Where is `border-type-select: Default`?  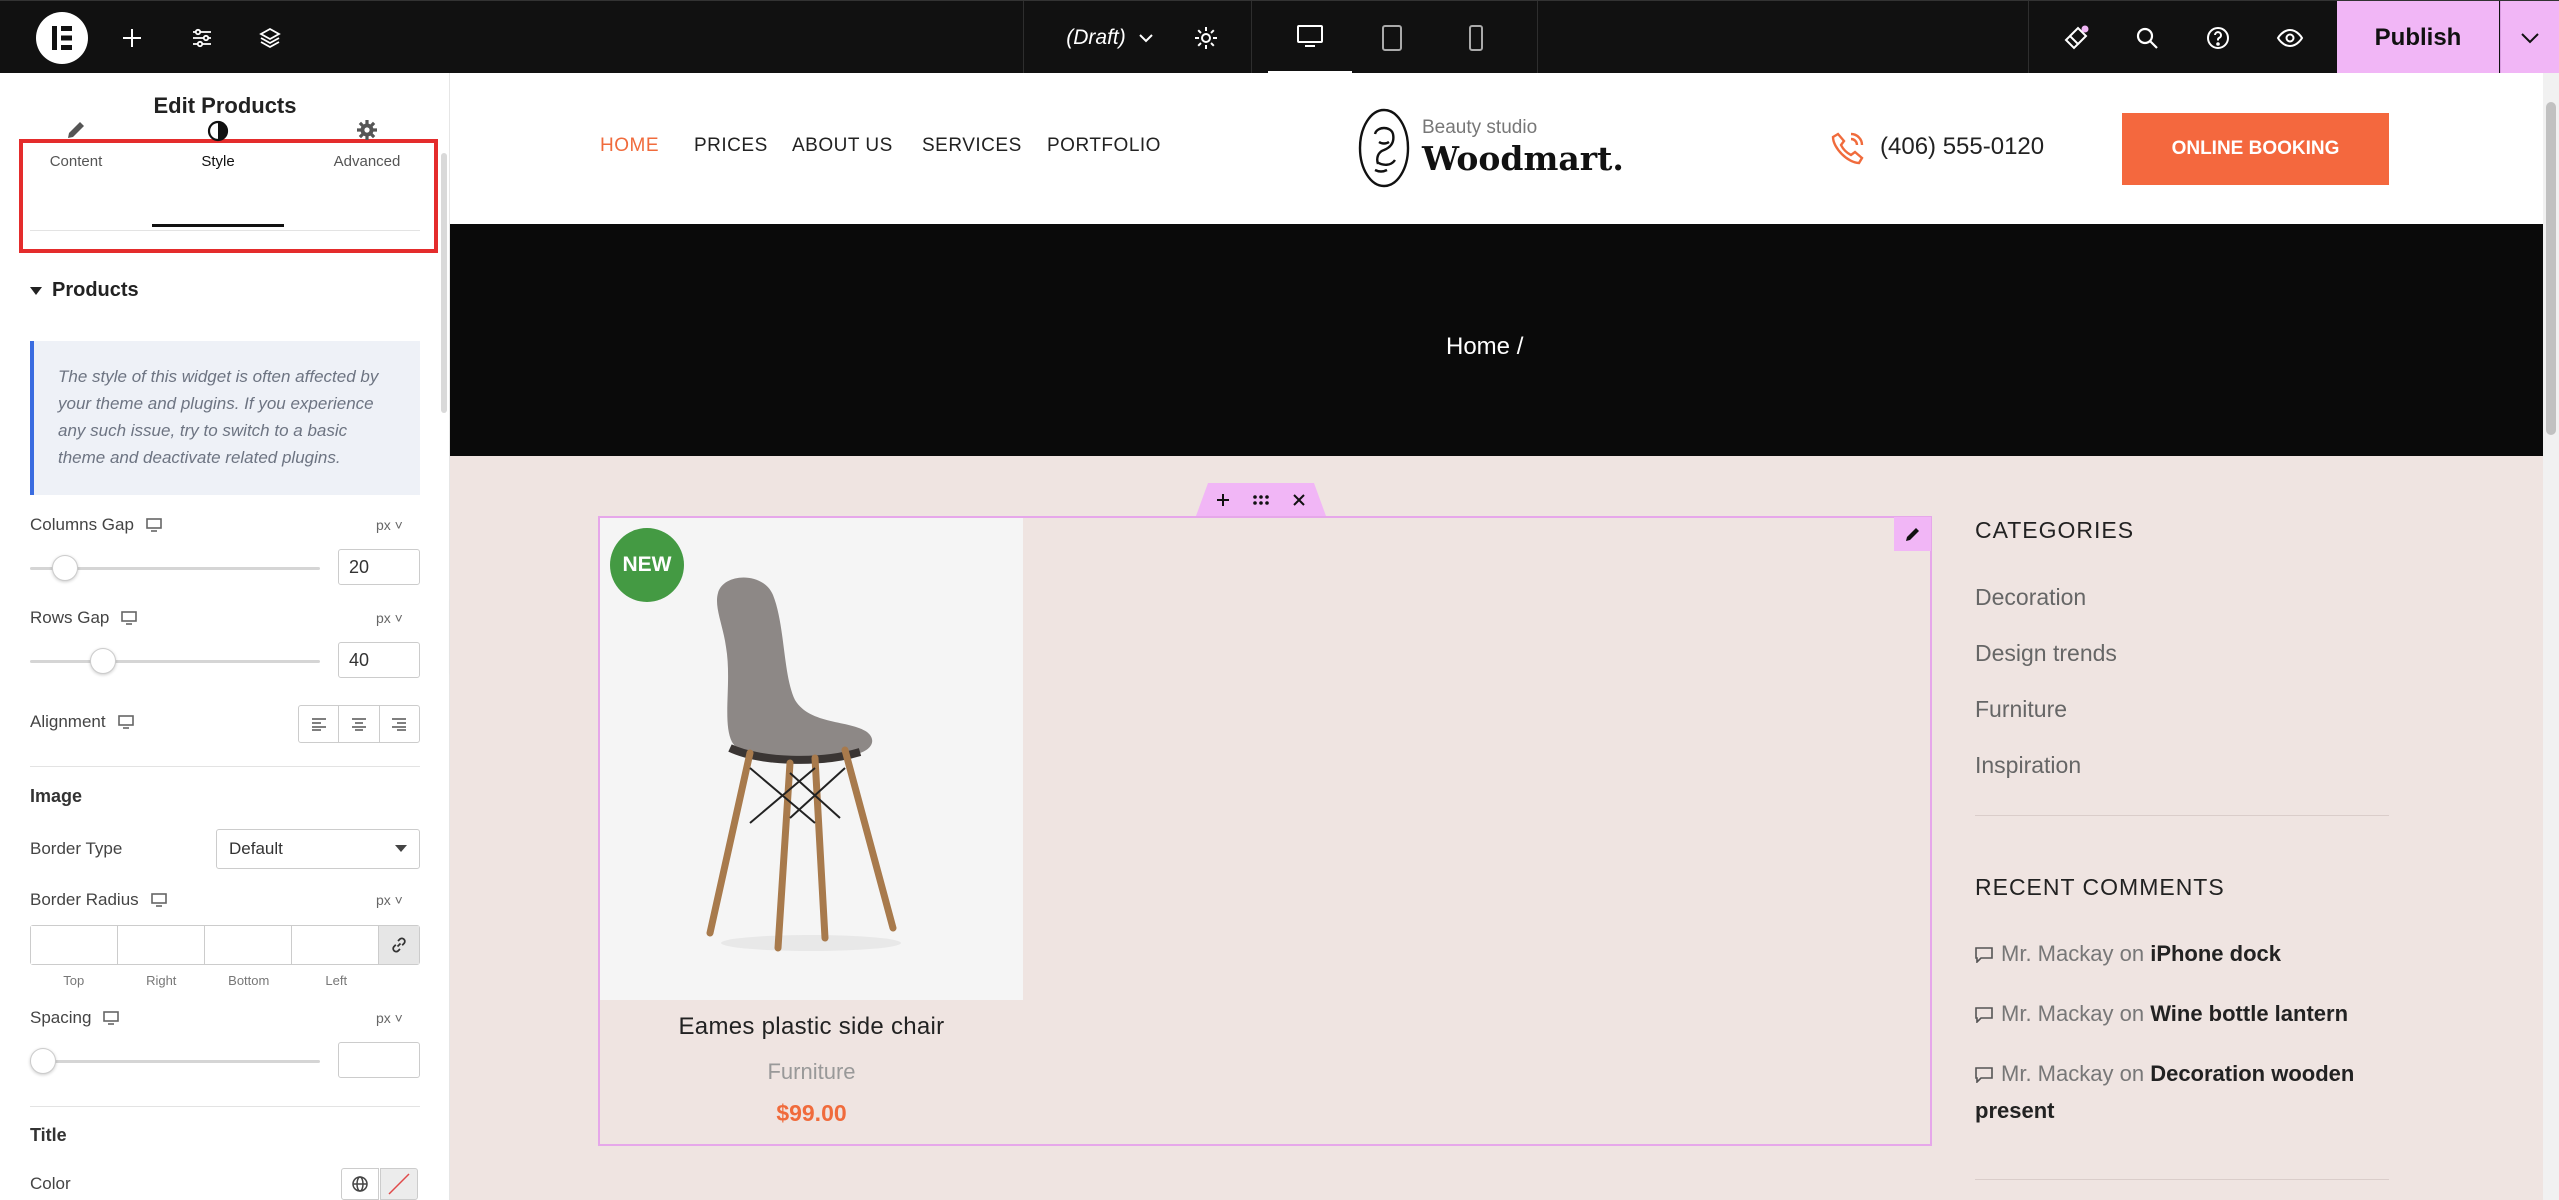 border-type-select: Default is located at coordinates (318, 849).